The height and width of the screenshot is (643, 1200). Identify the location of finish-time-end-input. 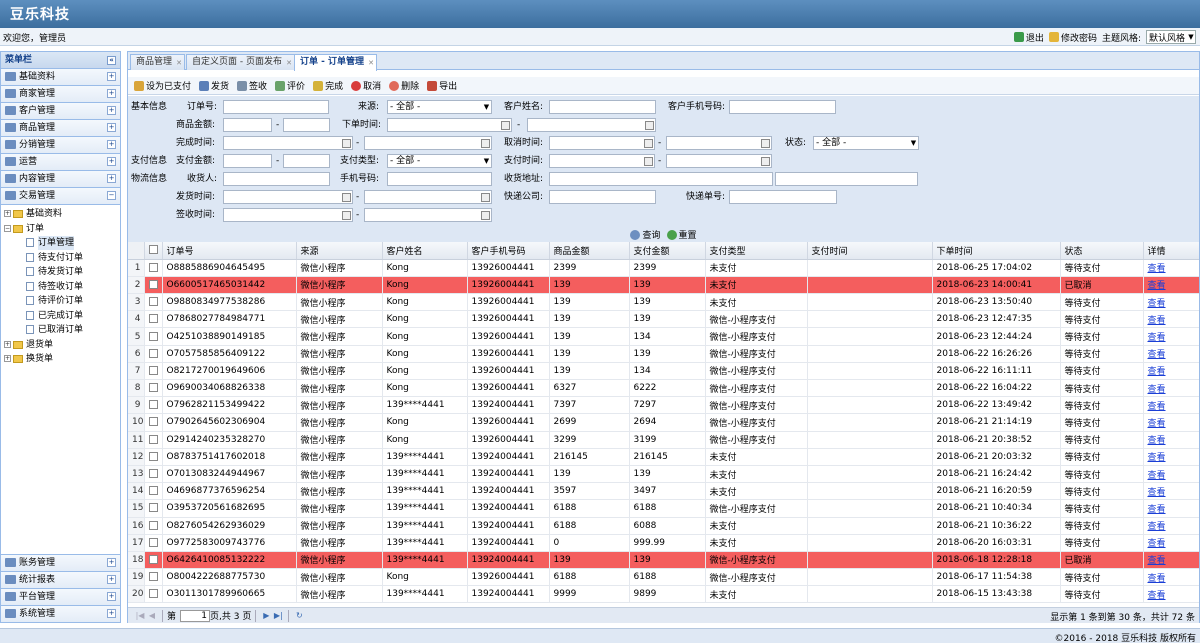
(428, 143).